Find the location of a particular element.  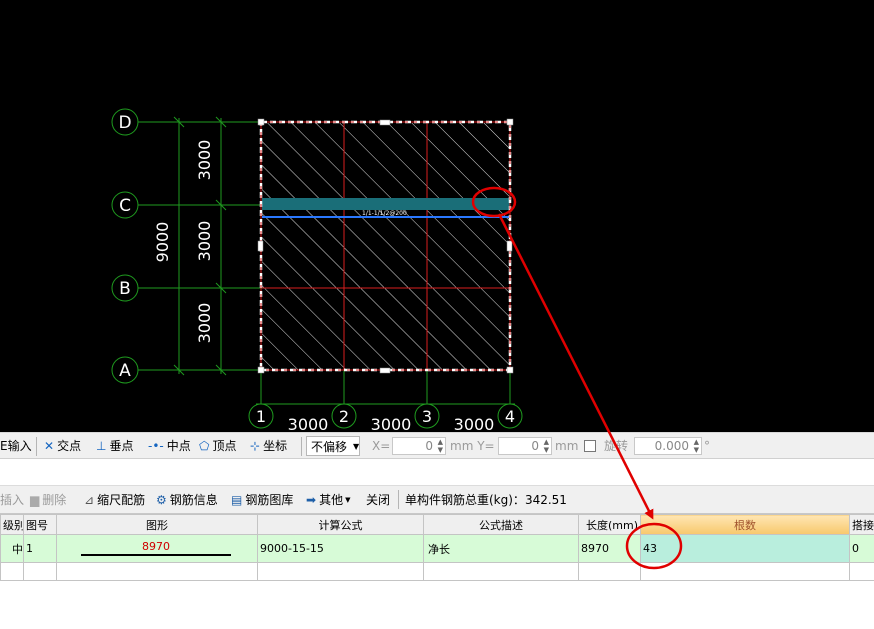

bottom-dimension-texts: 3000 3000 3000 is located at coordinates (391, 423).